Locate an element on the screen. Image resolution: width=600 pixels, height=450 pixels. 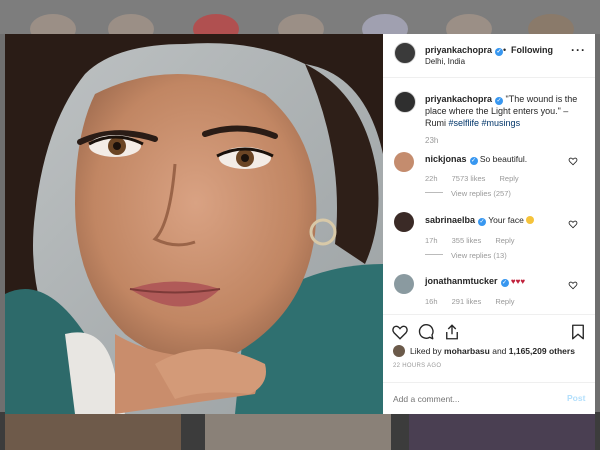
more-options-icon: ··· is located at coordinates (578, 50).